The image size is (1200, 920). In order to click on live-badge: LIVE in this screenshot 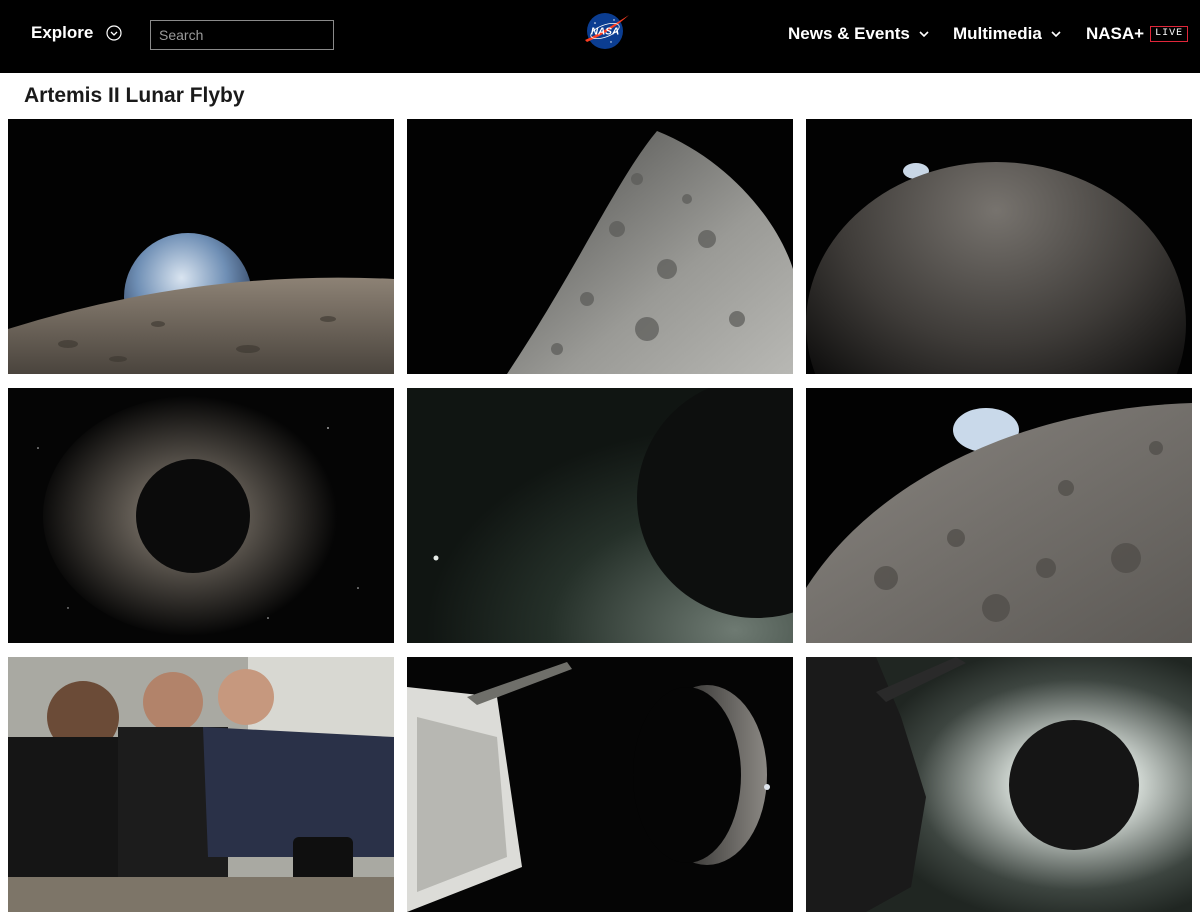, I will do `click(1169, 34)`.